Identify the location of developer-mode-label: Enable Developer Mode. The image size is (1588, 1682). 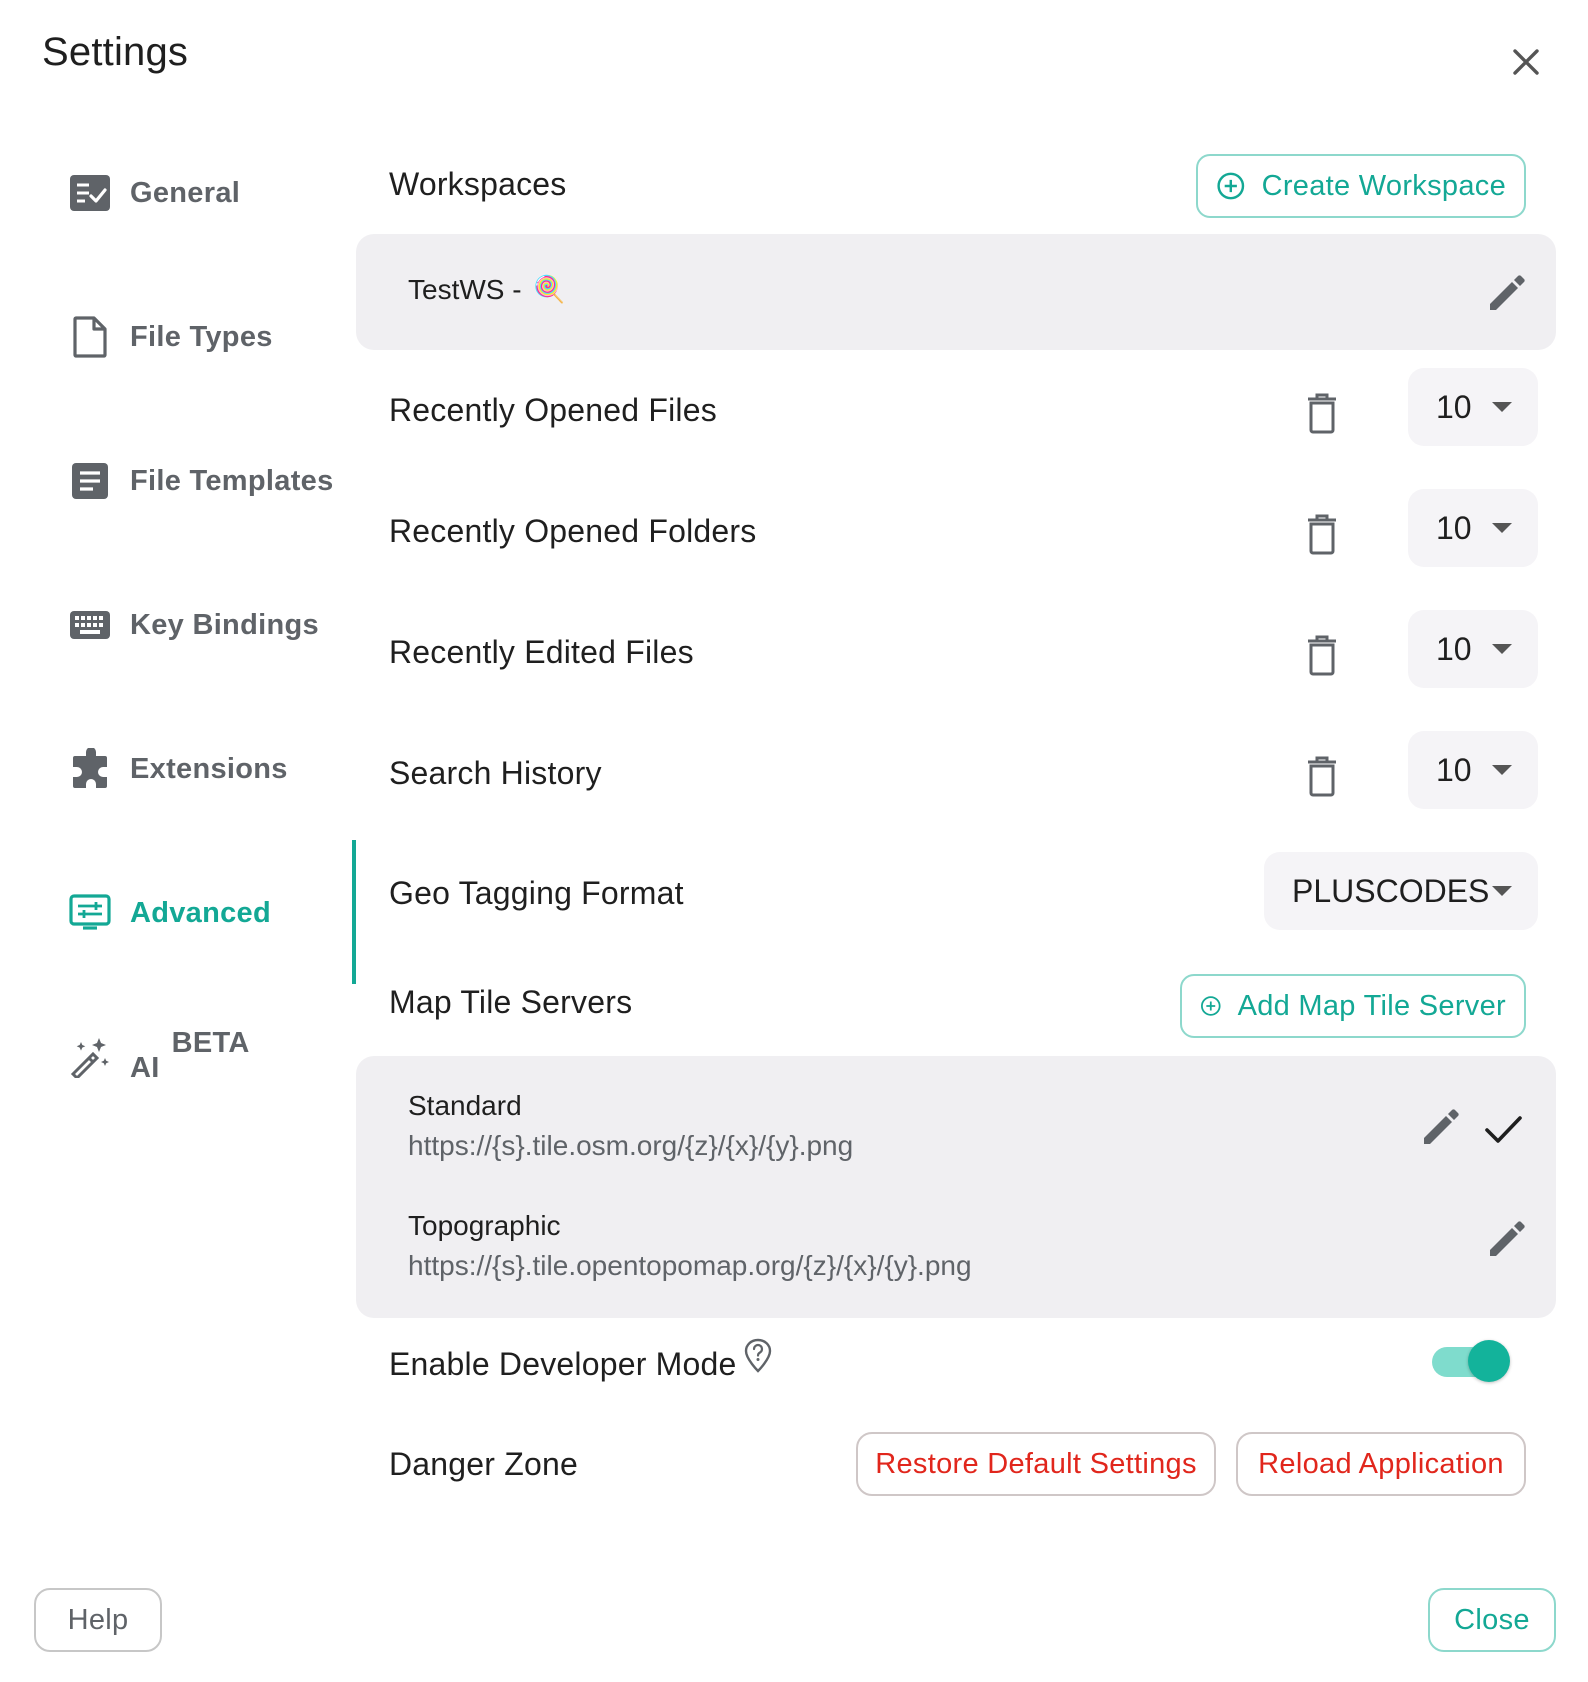
(563, 1364).